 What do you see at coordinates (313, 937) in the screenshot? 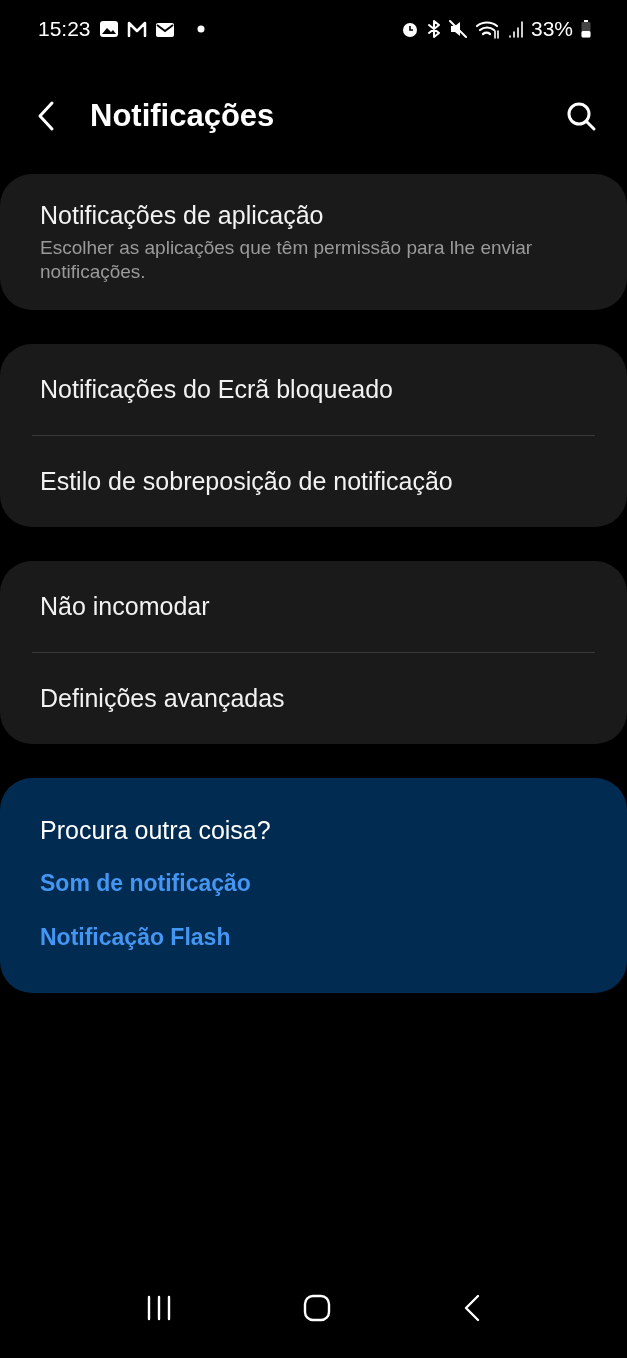
I see `suggestion-link: Notificação Flash` at bounding box center [313, 937].